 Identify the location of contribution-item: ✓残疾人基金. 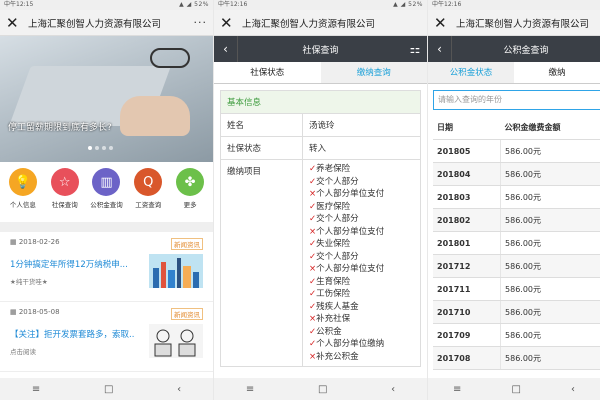
(361, 307).